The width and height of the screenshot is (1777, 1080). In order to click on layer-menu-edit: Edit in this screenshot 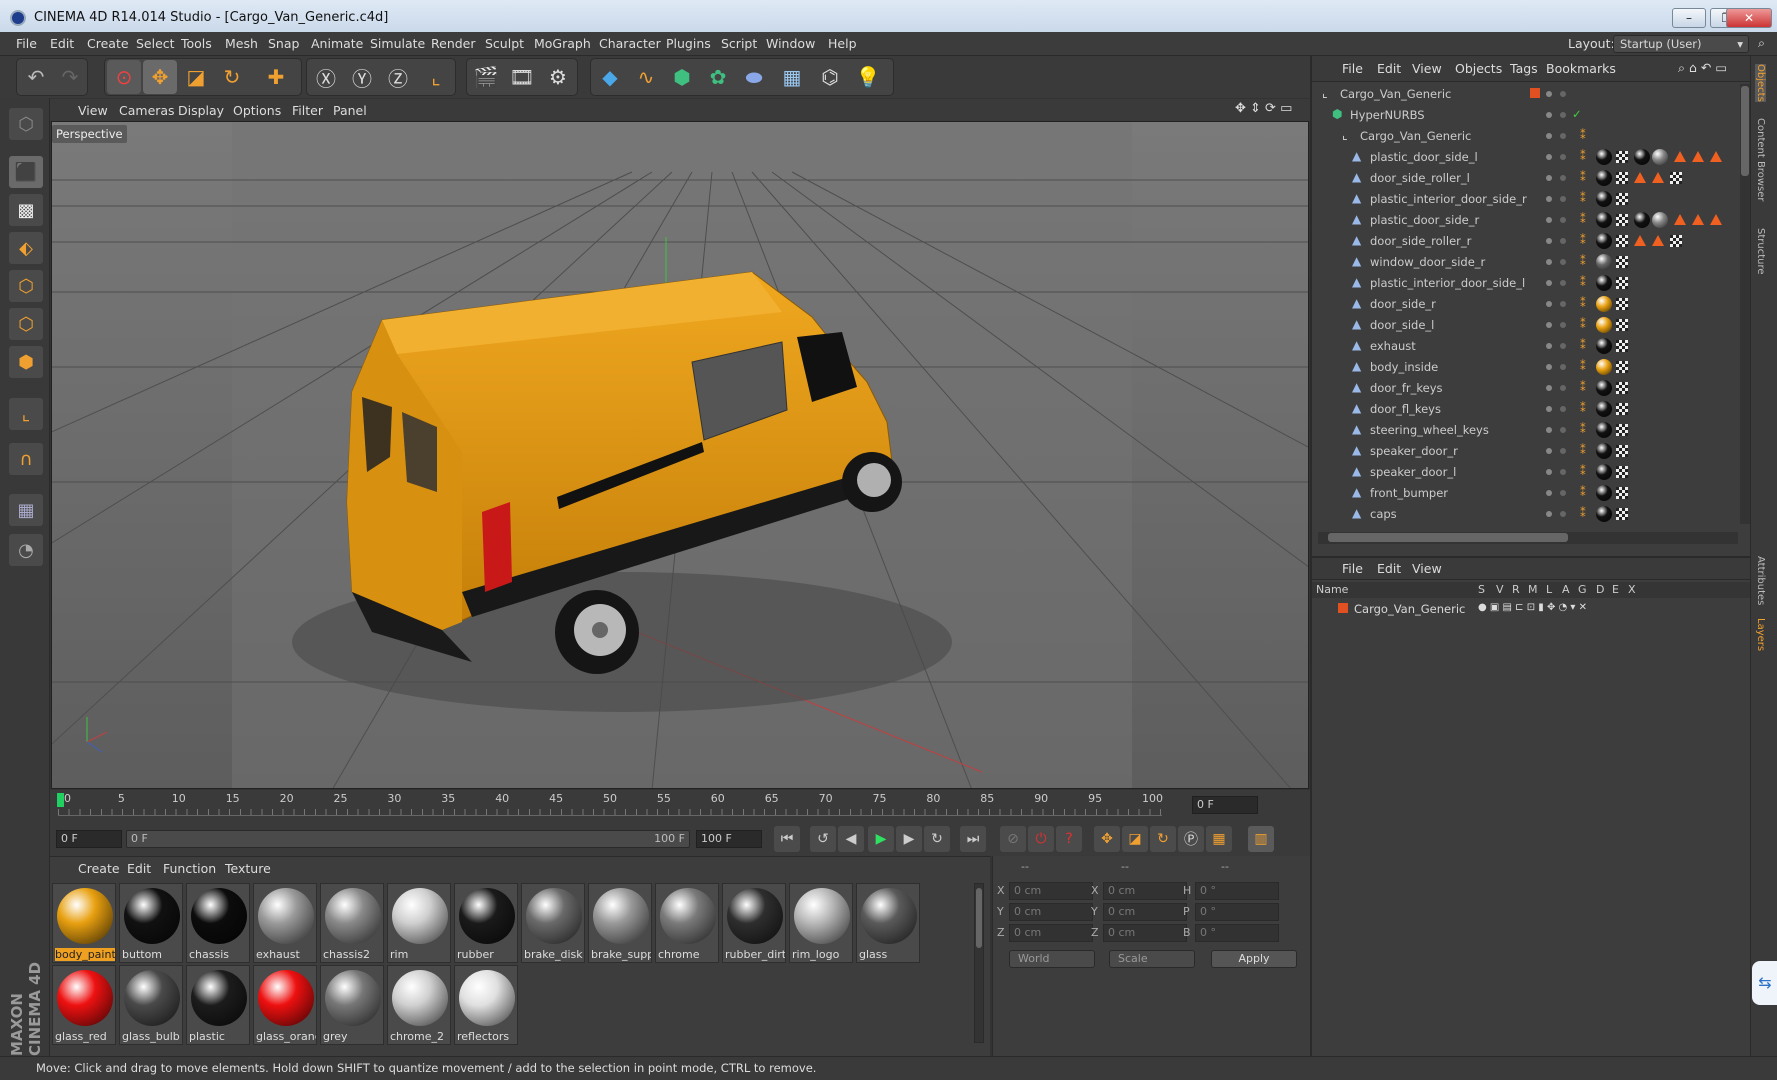, I will do `click(1389, 568)`.